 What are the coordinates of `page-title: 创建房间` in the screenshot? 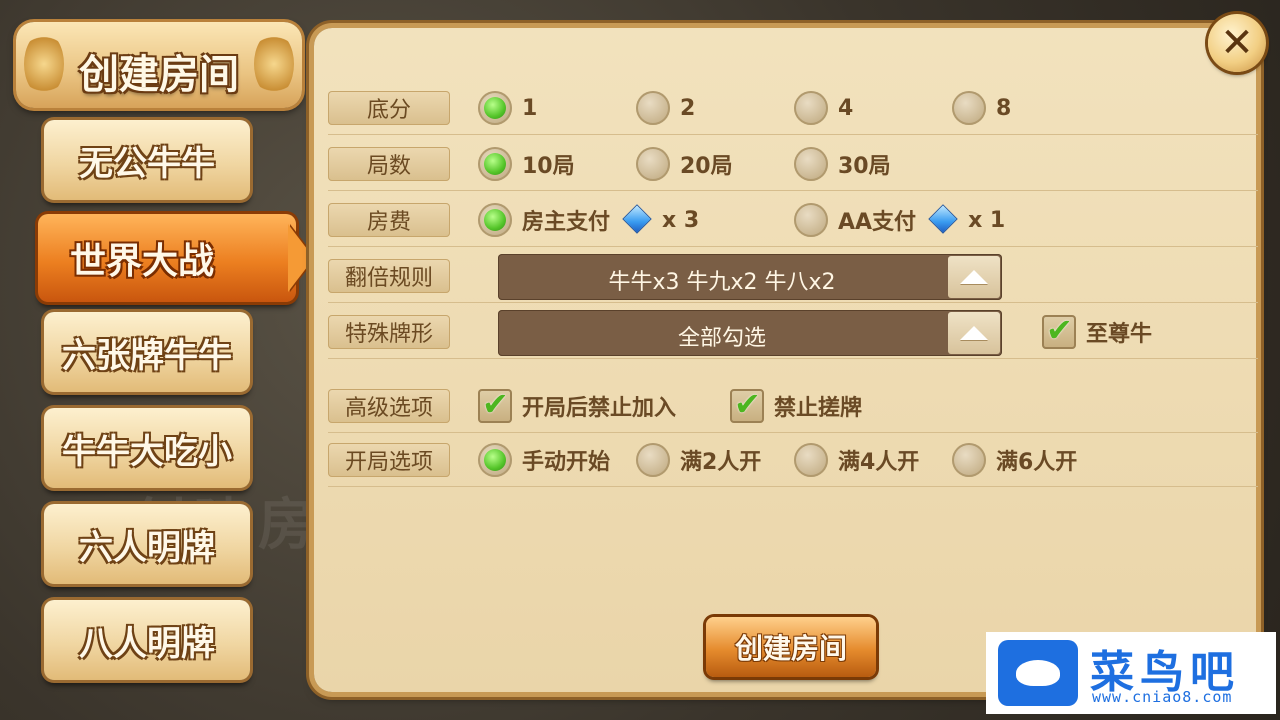 It's located at (159, 75).